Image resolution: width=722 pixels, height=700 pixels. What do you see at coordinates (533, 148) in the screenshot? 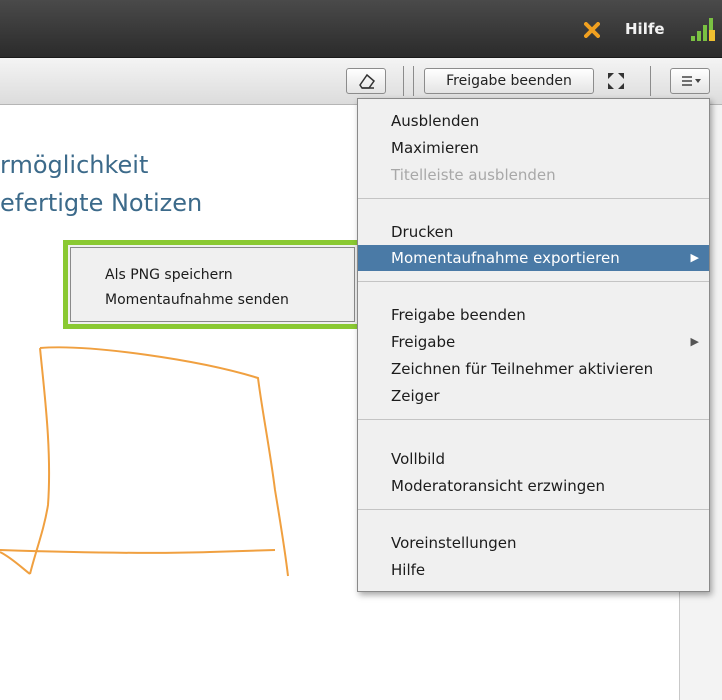
I see `menu-item-maximize: Maximieren` at bounding box center [533, 148].